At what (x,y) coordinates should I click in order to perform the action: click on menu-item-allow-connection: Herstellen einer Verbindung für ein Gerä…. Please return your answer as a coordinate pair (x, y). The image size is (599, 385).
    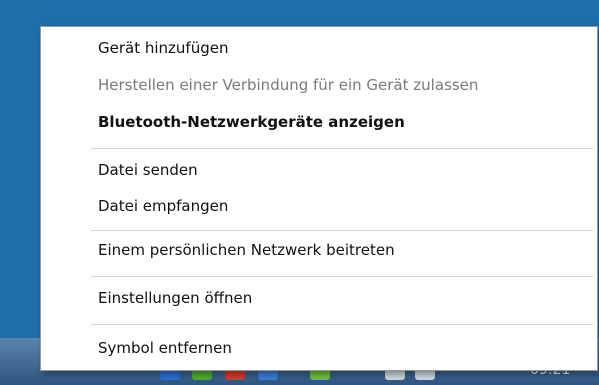
    Looking at the image, I should click on (288, 85).